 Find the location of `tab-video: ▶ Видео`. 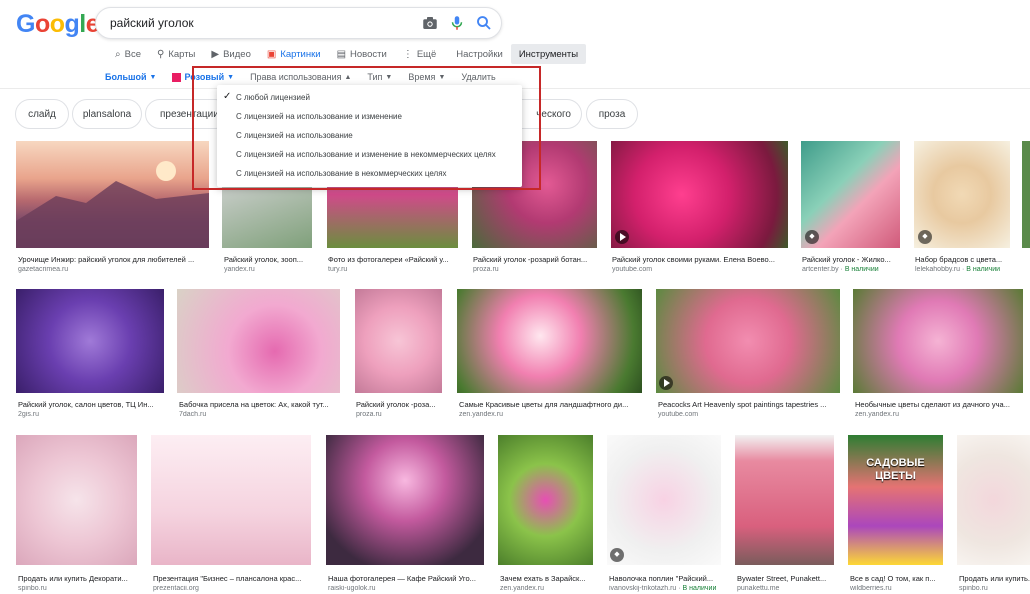

tab-video: ▶ Видео is located at coordinates (230, 54).